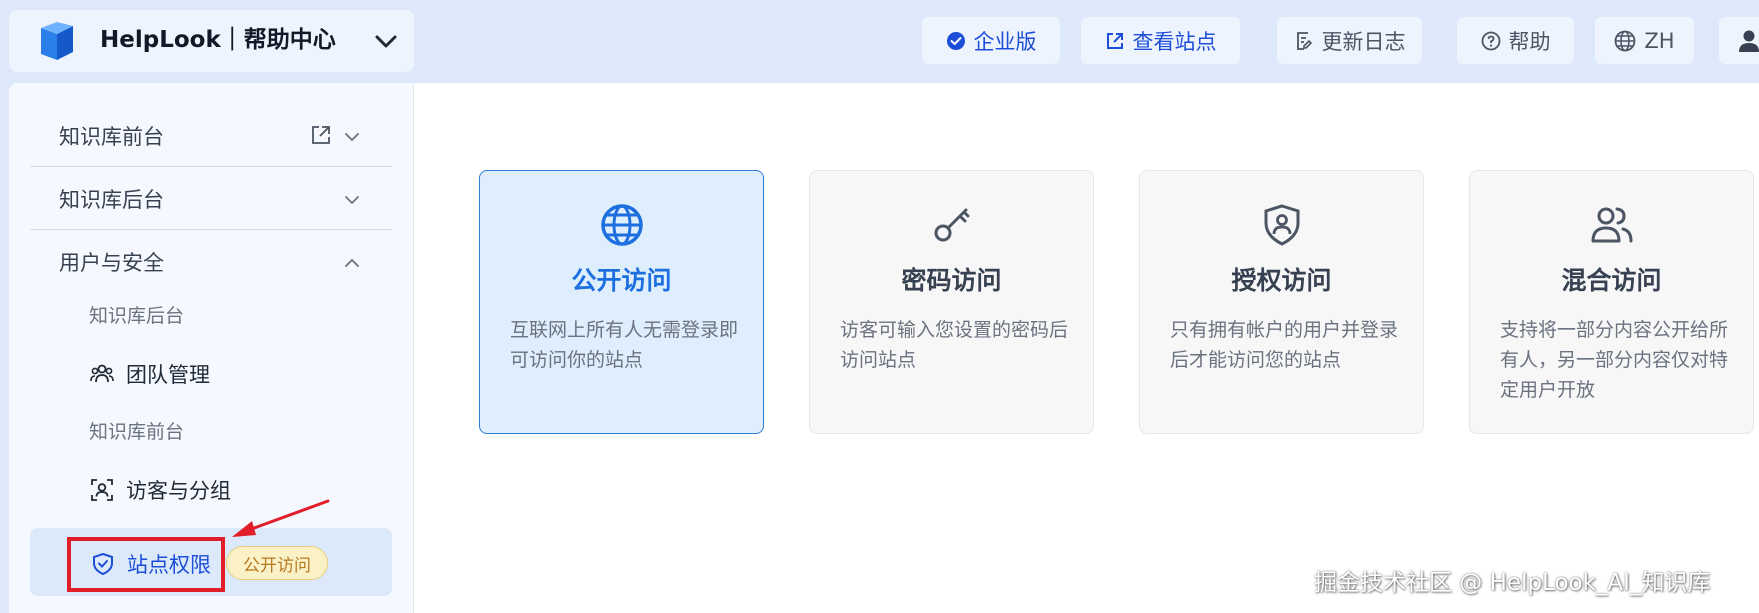 Image resolution: width=1759 pixels, height=613 pixels. I want to click on key-icon, so click(951, 225).